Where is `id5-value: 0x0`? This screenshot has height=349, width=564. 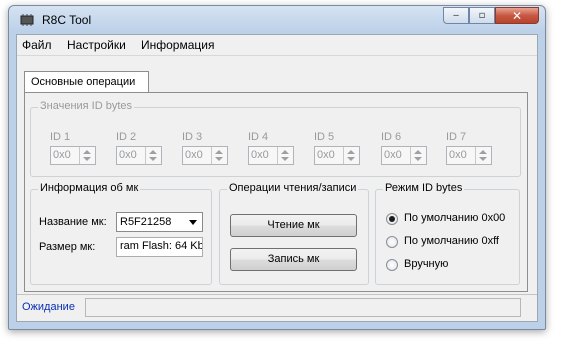 id5-value: 0x0 is located at coordinates (326, 155).